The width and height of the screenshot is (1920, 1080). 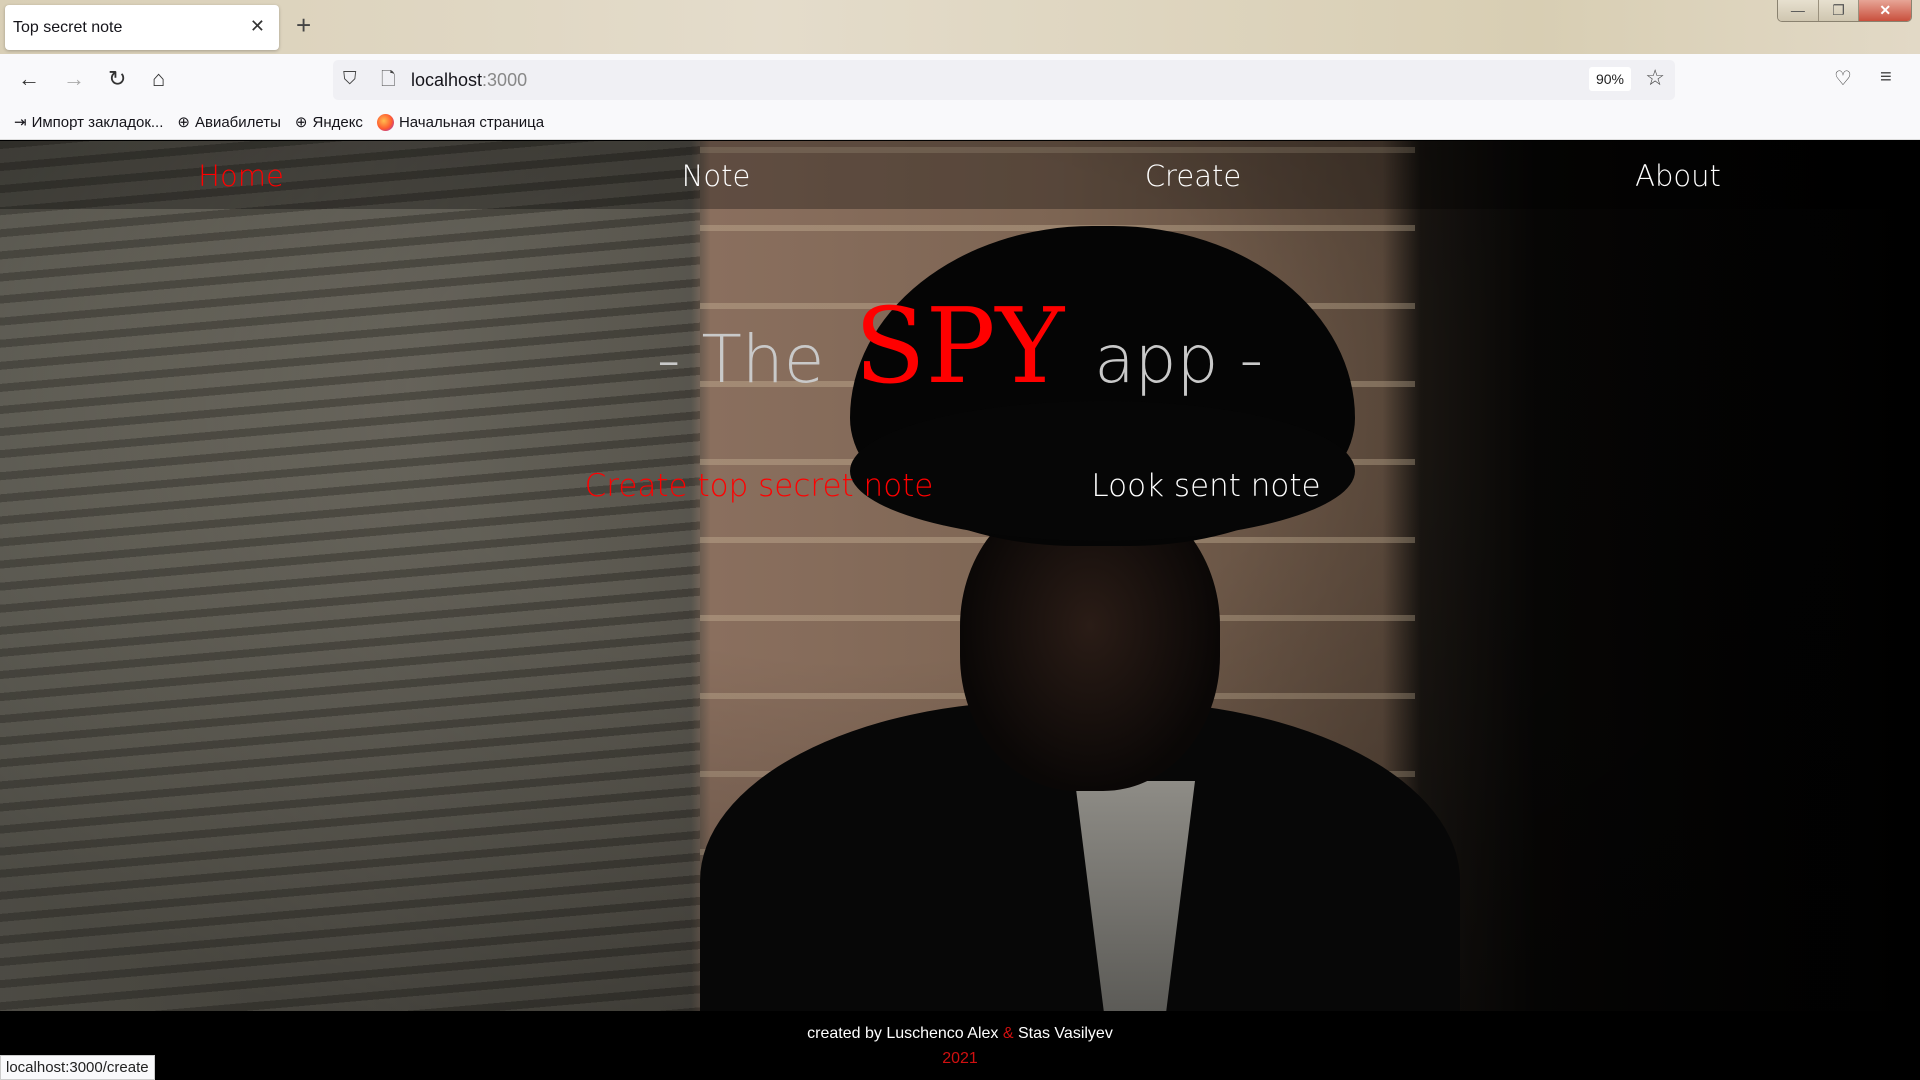 I want to click on ampersand: &, so click(x=1008, y=1033).